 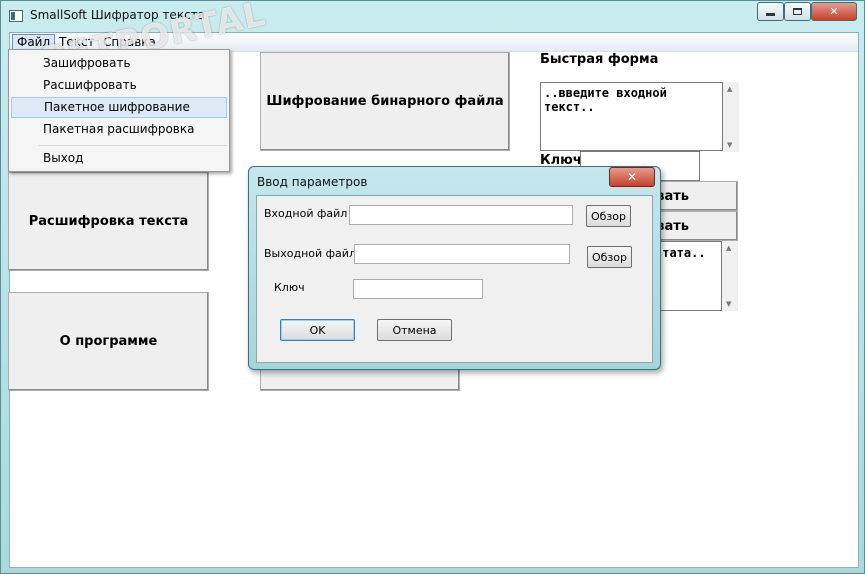 I want to click on result-text: ьтата.., so click(x=680, y=253).